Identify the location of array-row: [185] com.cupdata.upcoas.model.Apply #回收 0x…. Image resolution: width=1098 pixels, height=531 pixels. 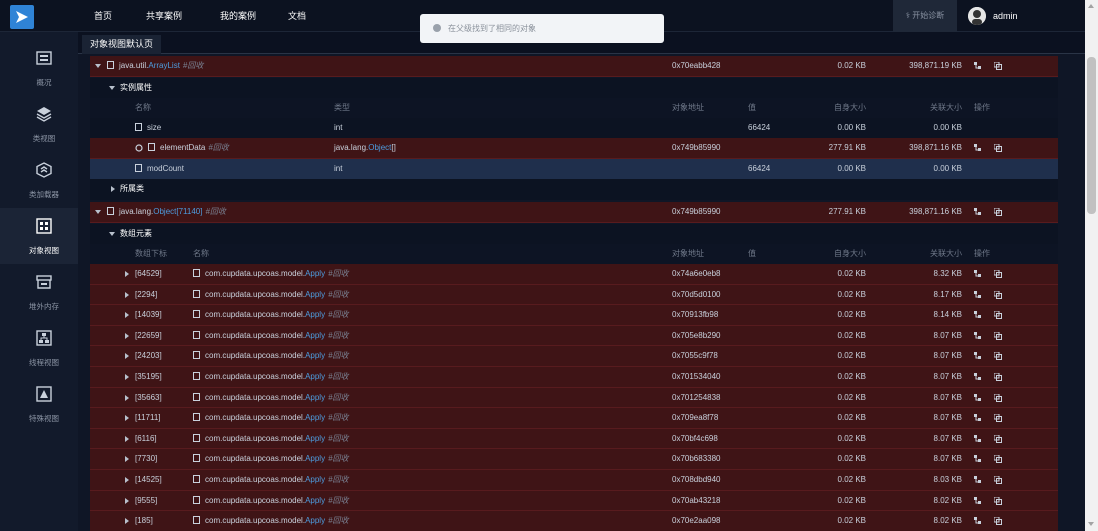
(574, 521).